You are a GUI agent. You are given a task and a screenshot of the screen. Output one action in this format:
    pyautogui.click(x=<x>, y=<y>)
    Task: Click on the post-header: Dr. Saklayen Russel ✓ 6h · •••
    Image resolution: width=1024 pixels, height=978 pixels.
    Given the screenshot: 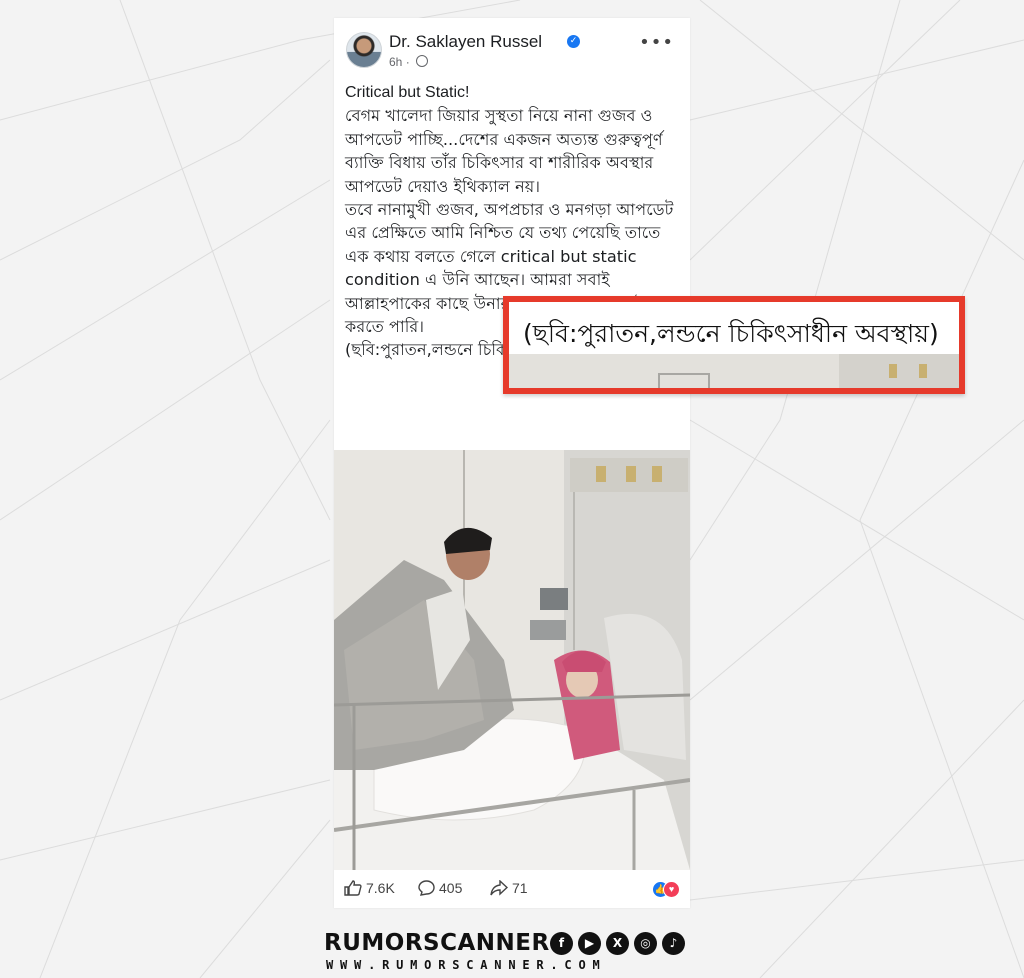 What is the action you would take?
    pyautogui.click(x=513, y=52)
    